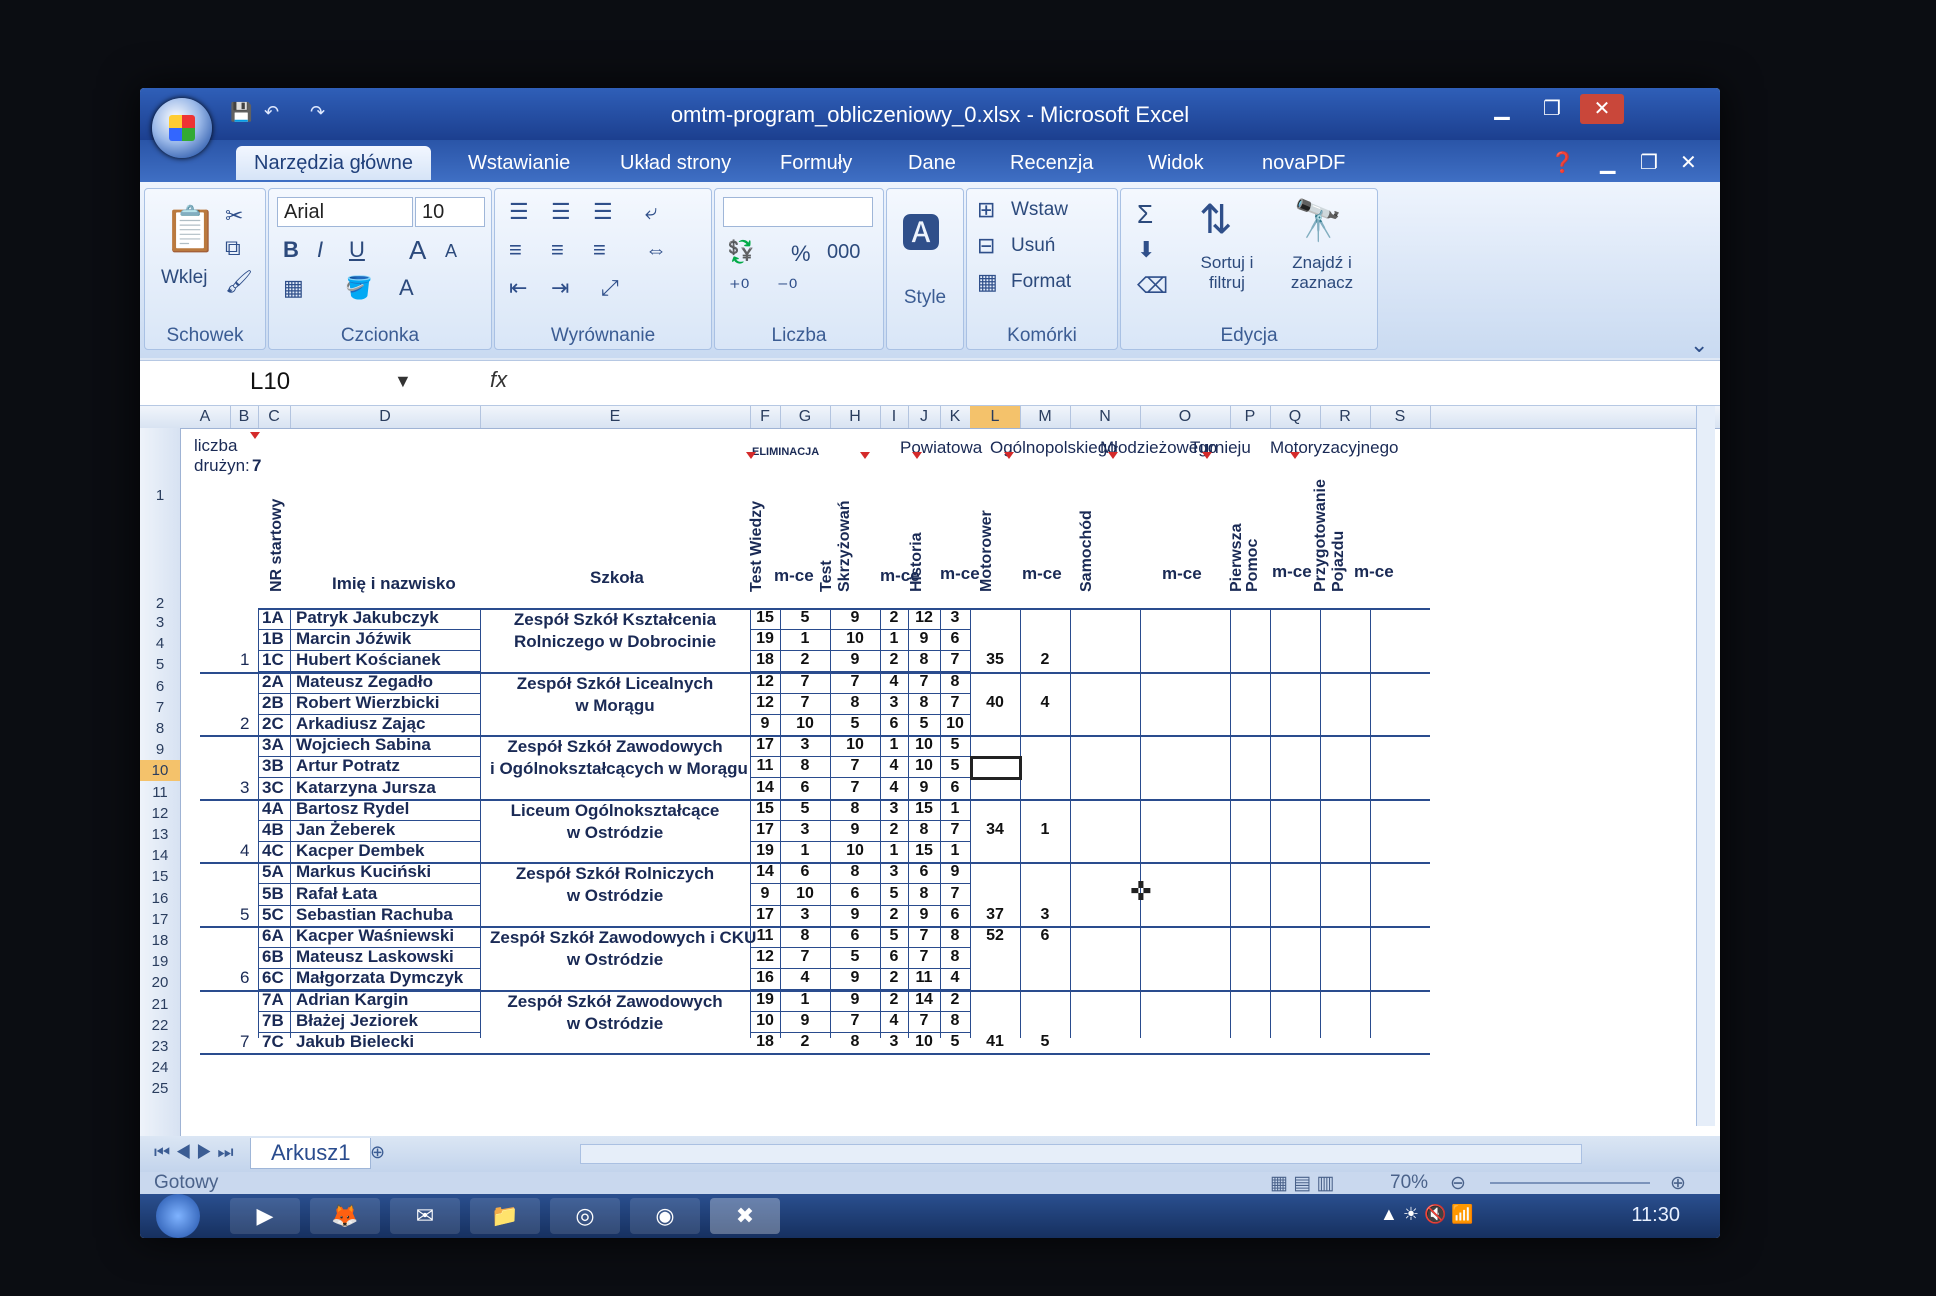 The image size is (1936, 1296). I want to click on score-g: 6, so click(805, 872).